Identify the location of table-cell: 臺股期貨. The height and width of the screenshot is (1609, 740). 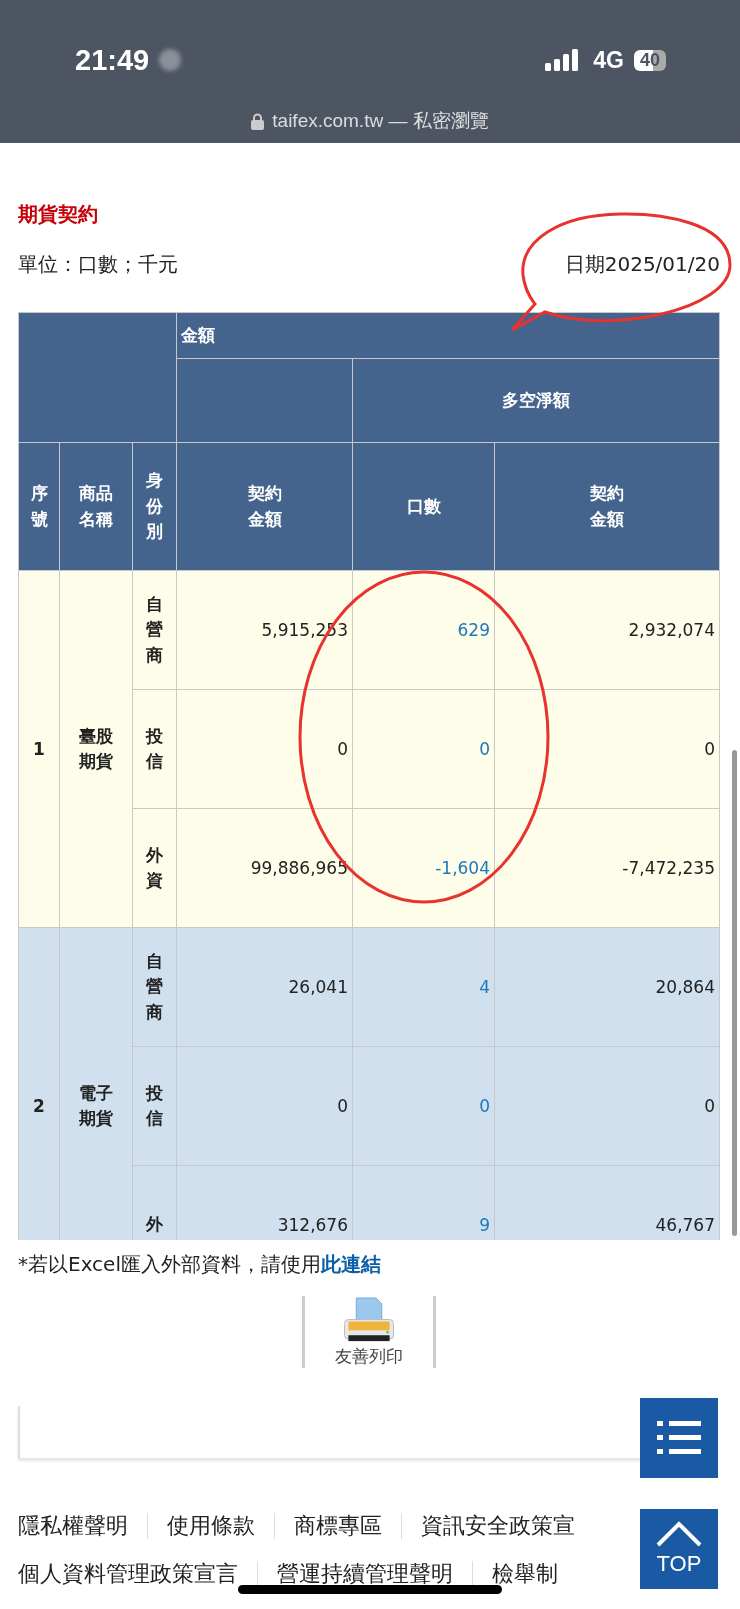
(96, 749).